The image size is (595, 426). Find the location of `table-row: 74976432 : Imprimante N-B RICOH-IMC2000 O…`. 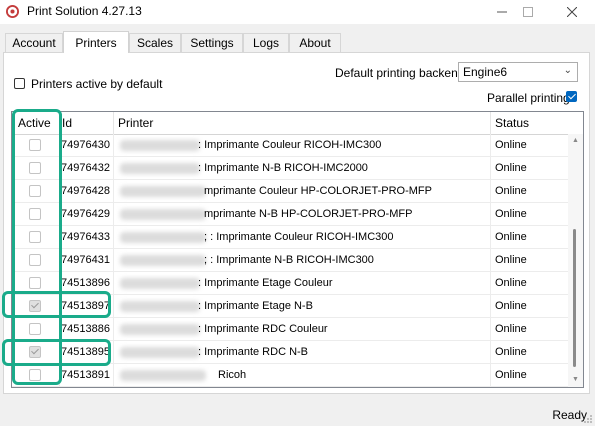

table-row: 74976432 : Imprimante N-B RICOH-IMC2000 O… is located at coordinates (290, 168).